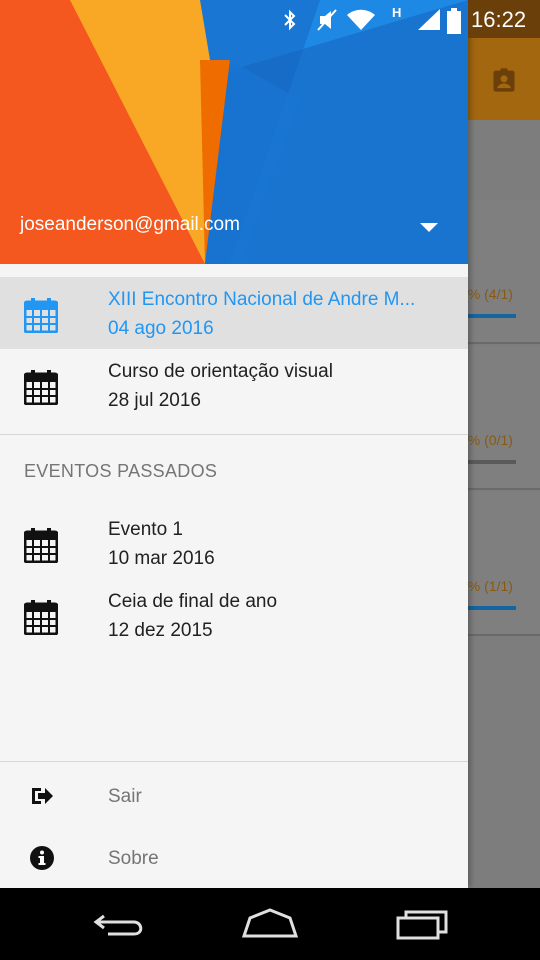 The width and height of the screenshot is (540, 960). I want to click on logout-button: Sair, so click(234, 795).